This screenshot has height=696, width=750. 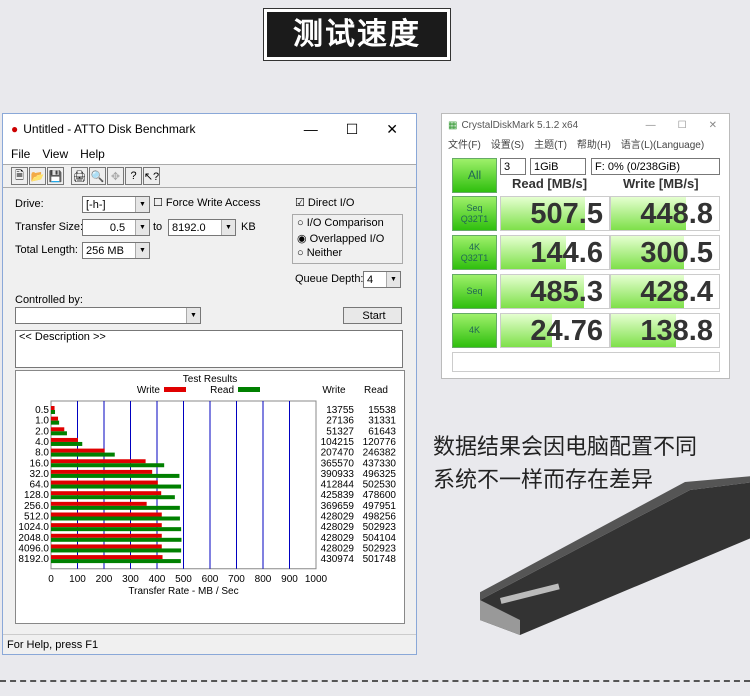 What do you see at coordinates (20, 154) in the screenshot?
I see `menu-file: File` at bounding box center [20, 154].